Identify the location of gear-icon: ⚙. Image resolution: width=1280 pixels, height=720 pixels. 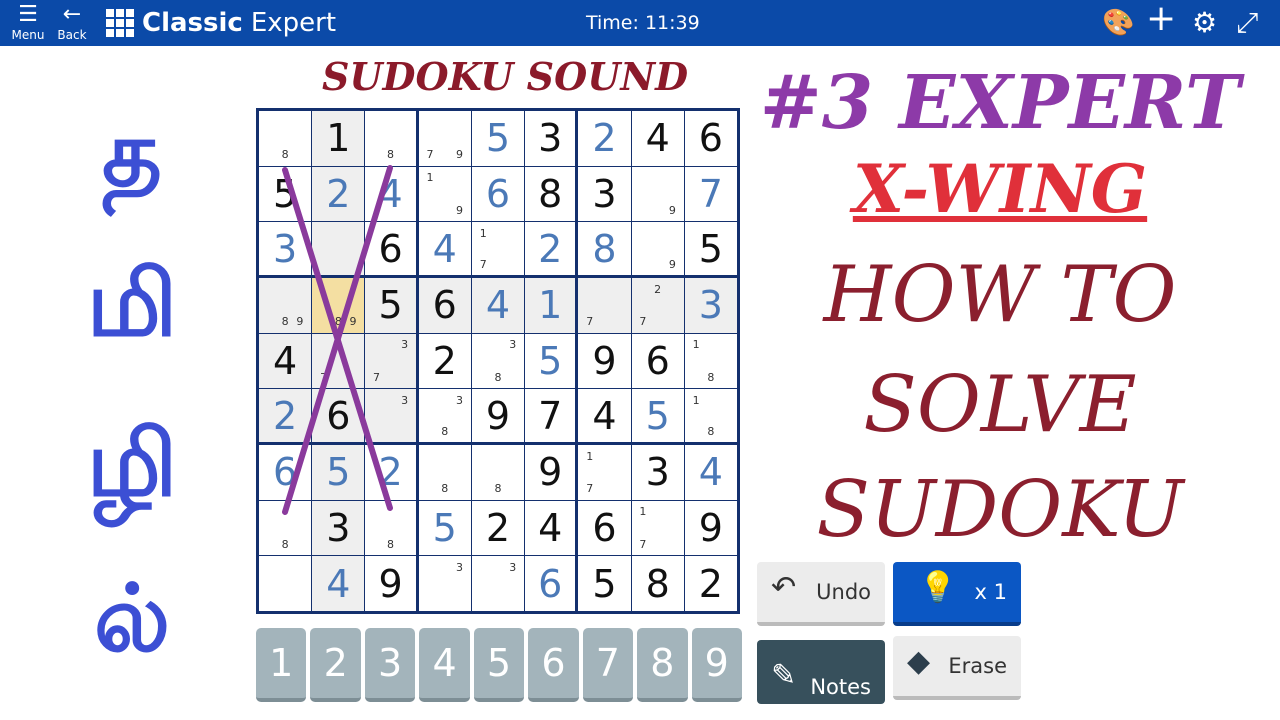
(1204, 23).